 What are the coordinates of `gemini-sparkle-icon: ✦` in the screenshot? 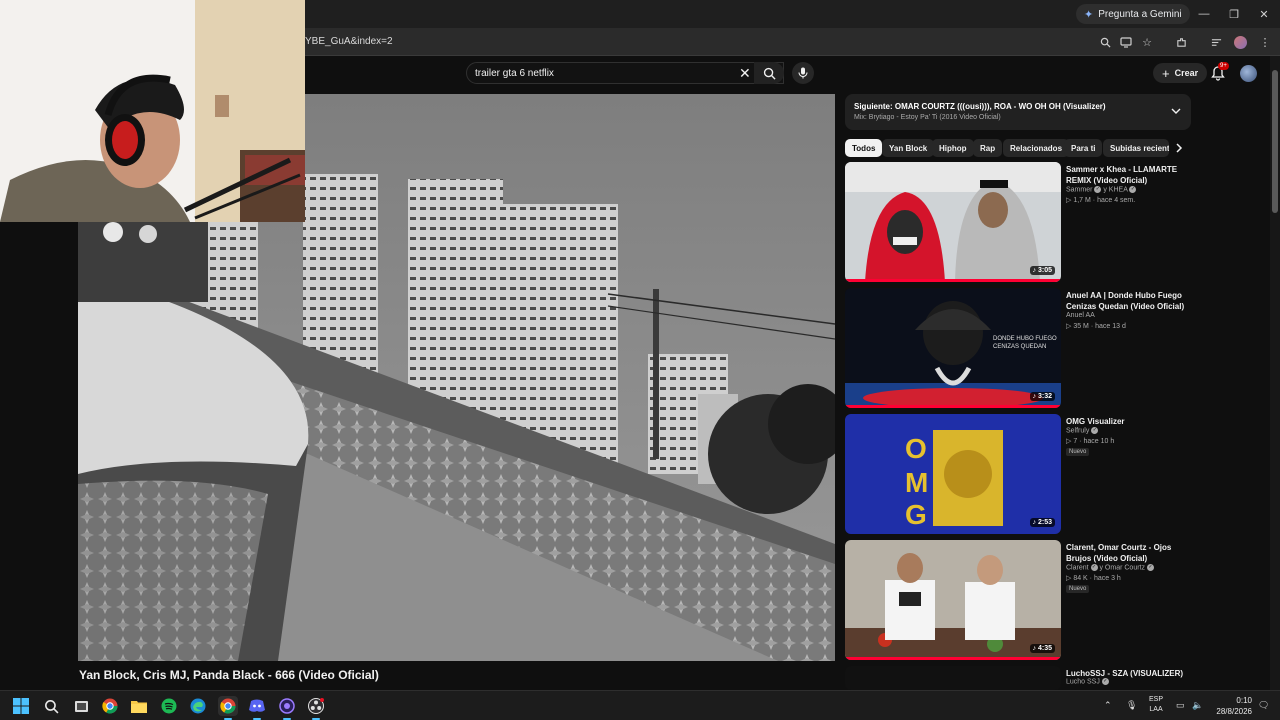 It's located at (1089, 14).